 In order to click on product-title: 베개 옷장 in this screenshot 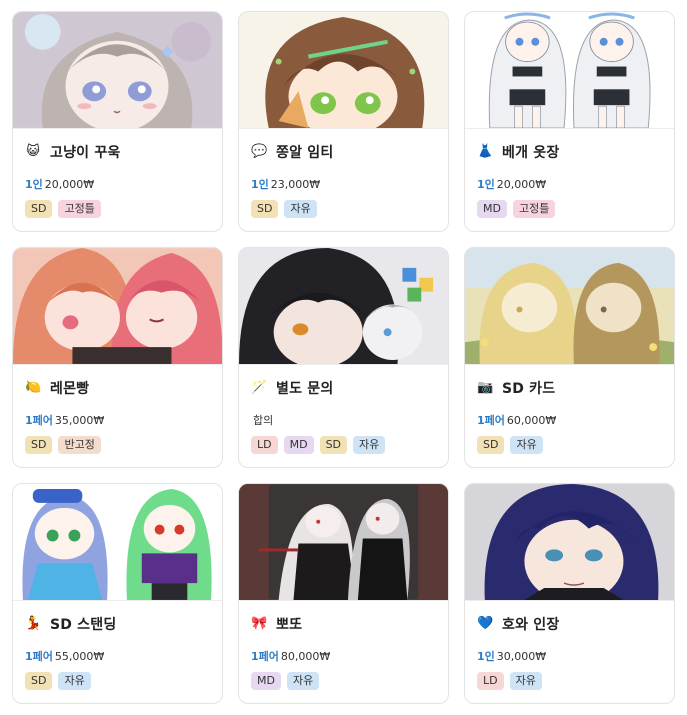, I will do `click(531, 153)`.